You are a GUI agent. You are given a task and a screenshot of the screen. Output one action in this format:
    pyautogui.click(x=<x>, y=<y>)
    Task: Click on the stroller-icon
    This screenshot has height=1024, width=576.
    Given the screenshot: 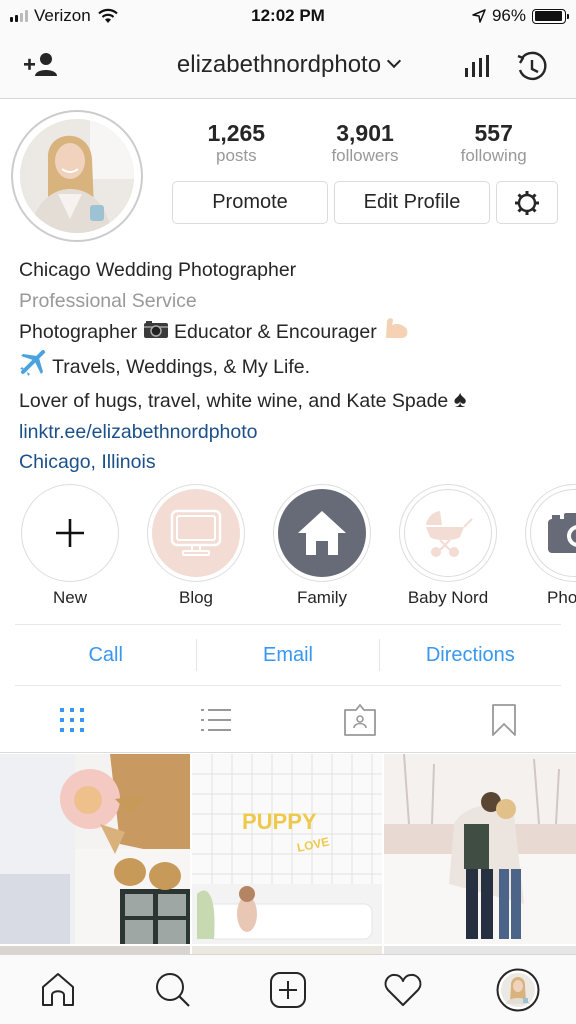 What is the action you would take?
    pyautogui.click(x=449, y=534)
    